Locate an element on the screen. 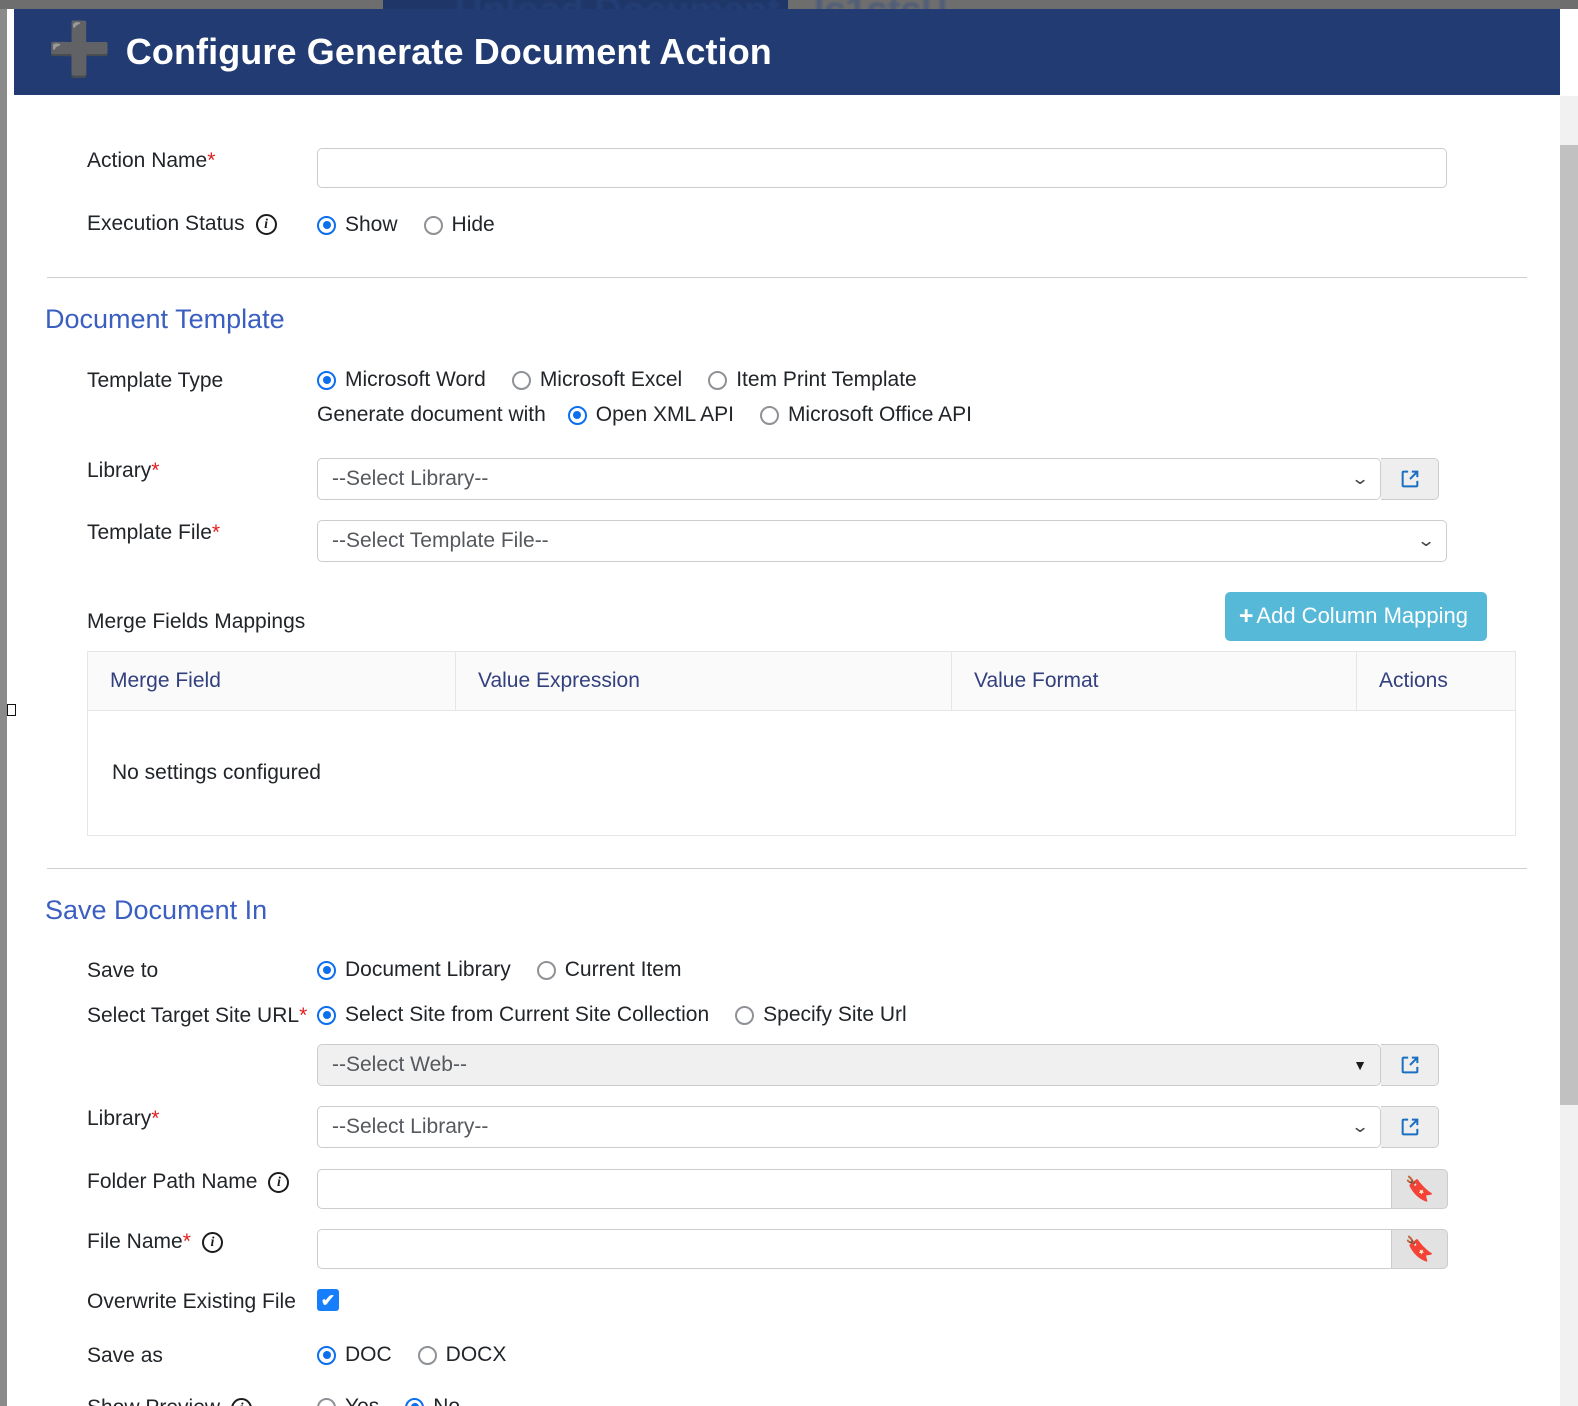  template-library-select-value: --Select Library-- is located at coordinates (410, 478).